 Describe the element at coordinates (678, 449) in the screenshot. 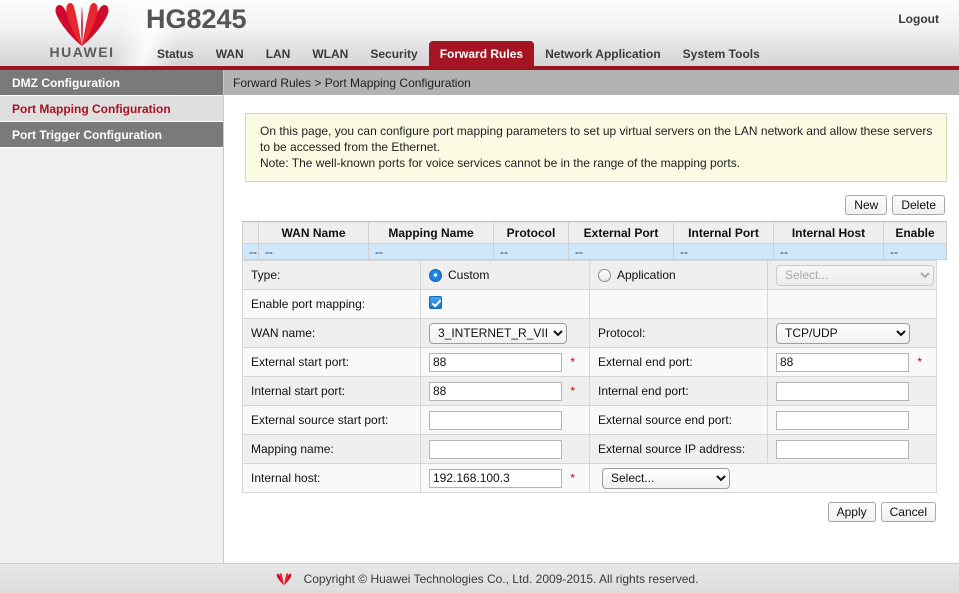

I see `label-external-source-ip: External source IP address:` at that location.